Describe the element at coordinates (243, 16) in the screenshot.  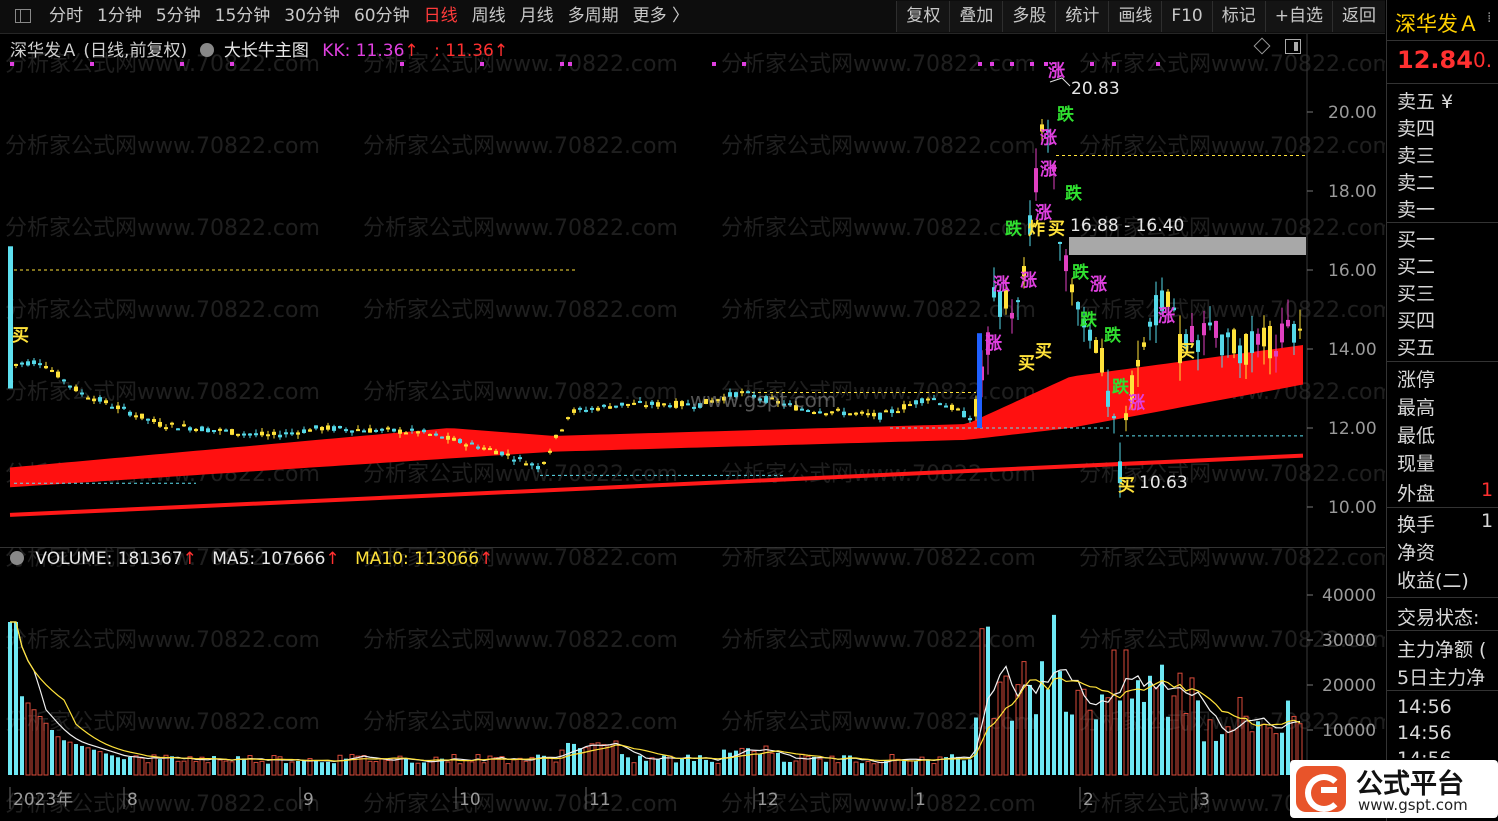
I see `tab-15min: 15分钟` at that location.